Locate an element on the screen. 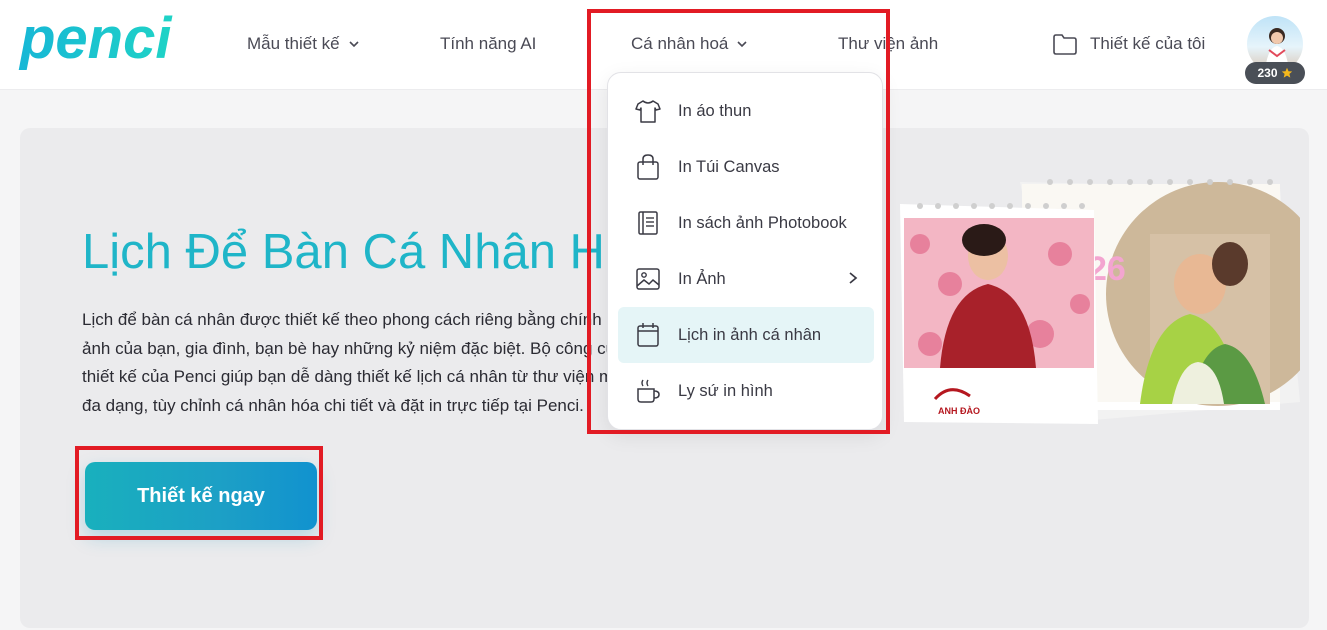  credits-count: 230 is located at coordinates (1267, 73).